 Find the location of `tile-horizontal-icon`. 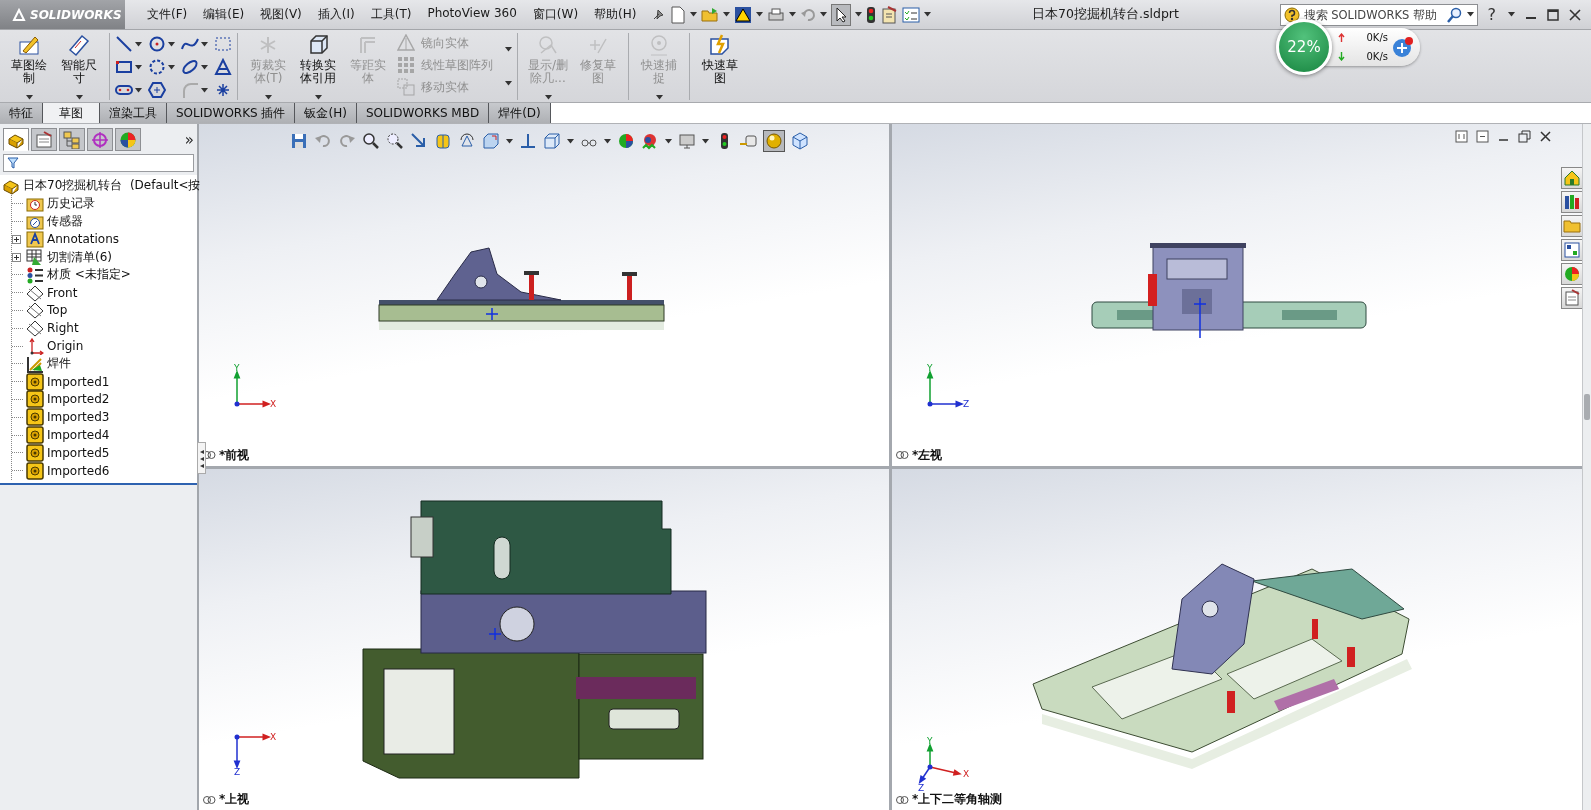

tile-horizontal-icon is located at coordinates (1461, 136).